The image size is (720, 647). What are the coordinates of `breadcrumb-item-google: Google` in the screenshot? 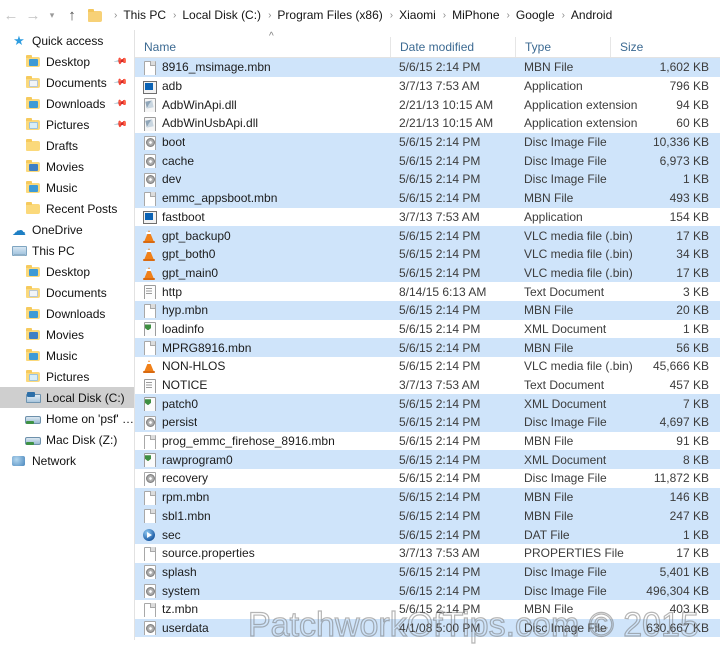 It's located at (535, 15).